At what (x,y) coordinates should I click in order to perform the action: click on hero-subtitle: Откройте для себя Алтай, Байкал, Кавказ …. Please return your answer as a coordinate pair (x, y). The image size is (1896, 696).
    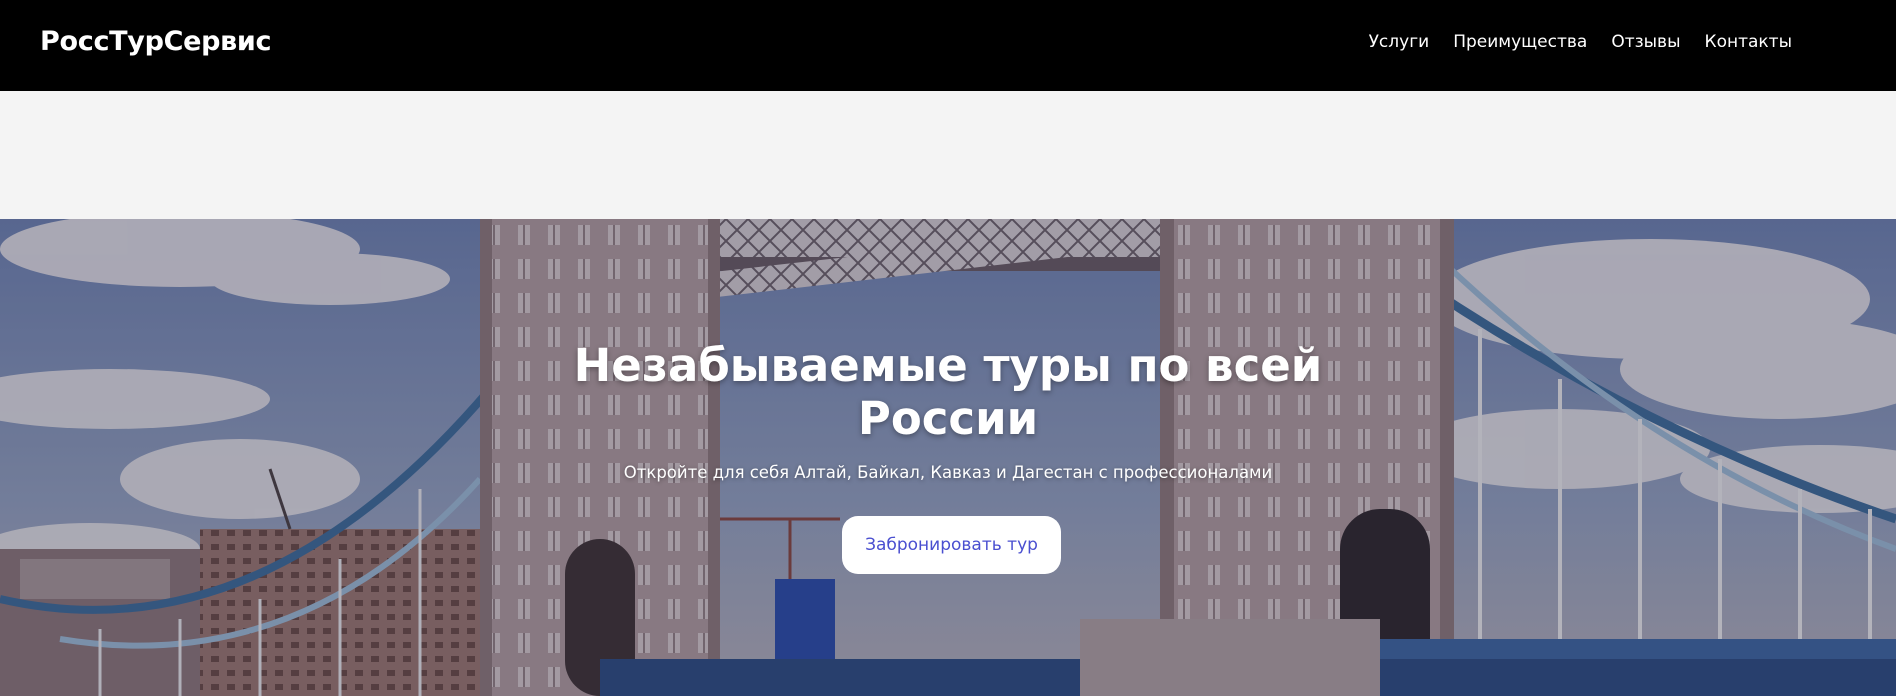
    Looking at the image, I should click on (948, 472).